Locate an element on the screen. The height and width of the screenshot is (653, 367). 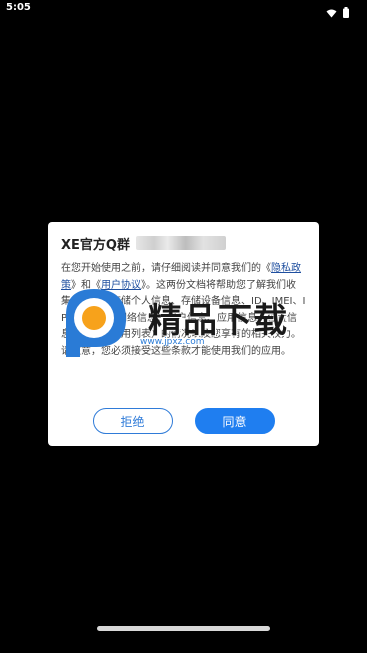
body-text-intro: 在您开始使用之前，请仔细阅读并同意我们的《 is located at coordinates (166, 268).